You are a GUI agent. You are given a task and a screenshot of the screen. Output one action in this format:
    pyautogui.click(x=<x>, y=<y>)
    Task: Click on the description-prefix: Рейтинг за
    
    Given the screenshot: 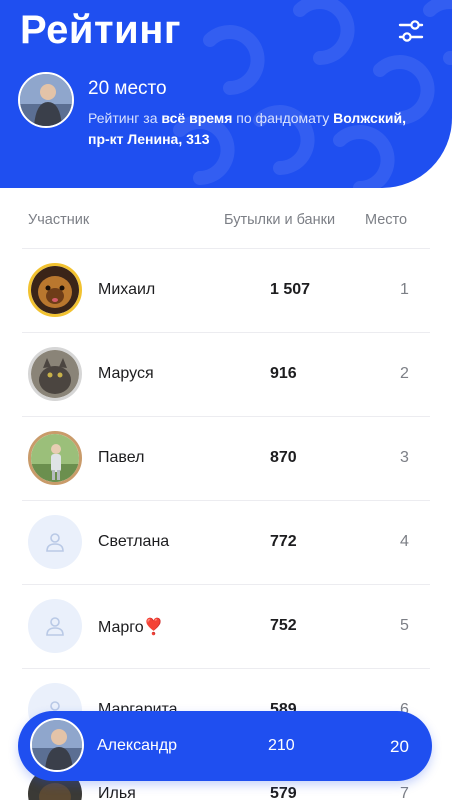 What is the action you would take?
    pyautogui.click(x=125, y=118)
    